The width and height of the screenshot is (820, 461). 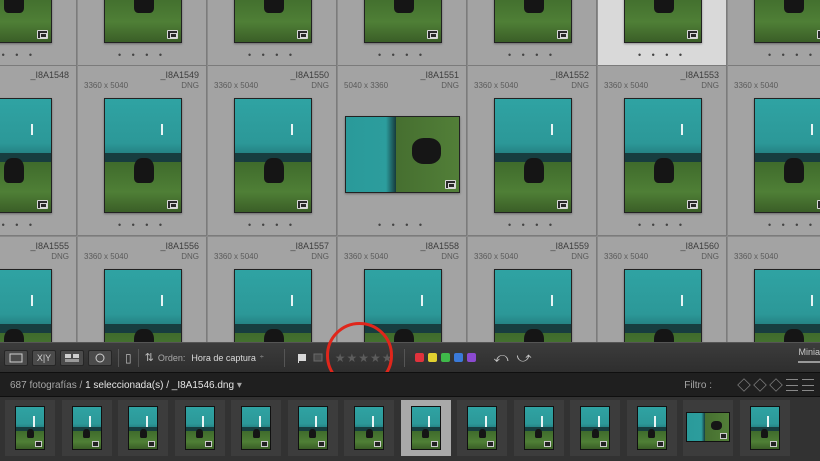 What do you see at coordinates (792, 385) in the screenshot?
I see `filter-presets-icon` at bounding box center [792, 385].